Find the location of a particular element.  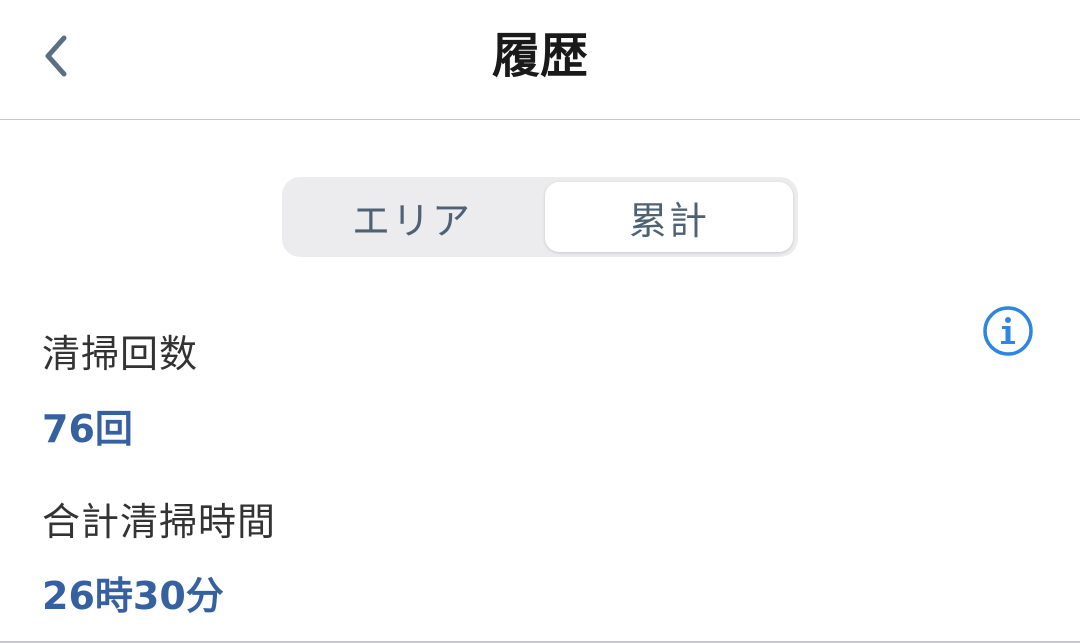

page-title: 履歴 is located at coordinates (539, 56).